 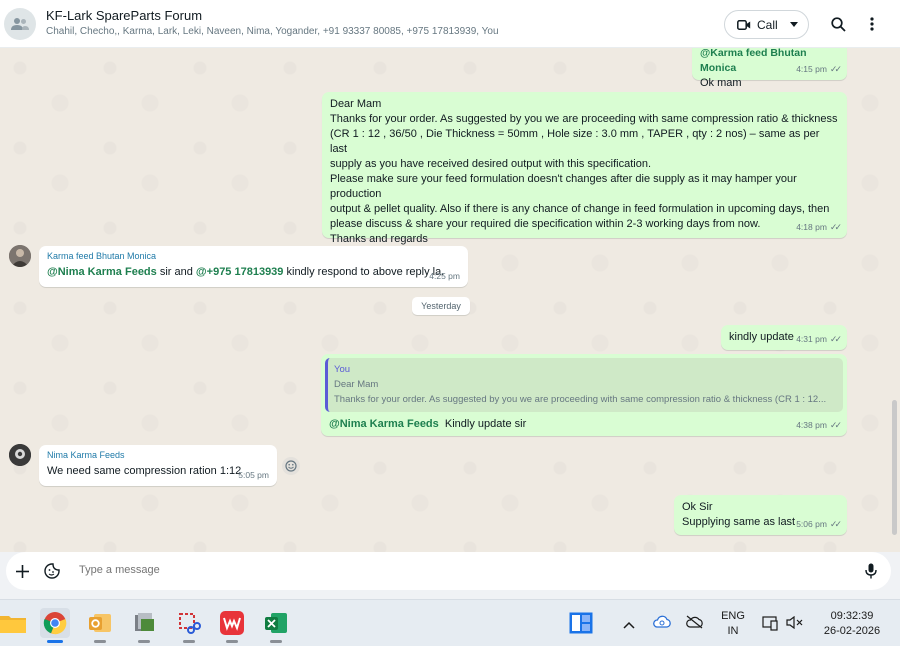 I want to click on outlook-icon, so click(x=100, y=623).